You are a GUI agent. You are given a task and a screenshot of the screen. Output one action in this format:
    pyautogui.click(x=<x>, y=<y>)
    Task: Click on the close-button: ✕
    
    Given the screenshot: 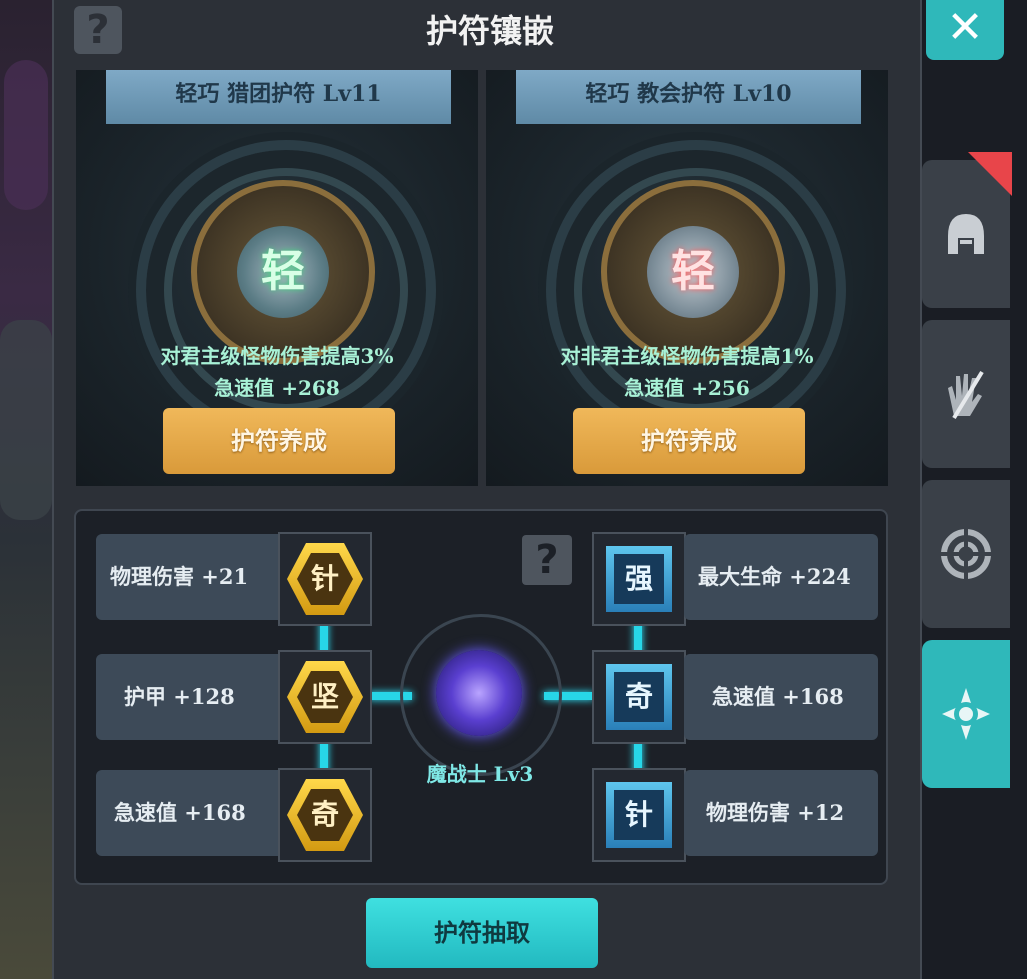 What is the action you would take?
    pyautogui.click(x=965, y=30)
    